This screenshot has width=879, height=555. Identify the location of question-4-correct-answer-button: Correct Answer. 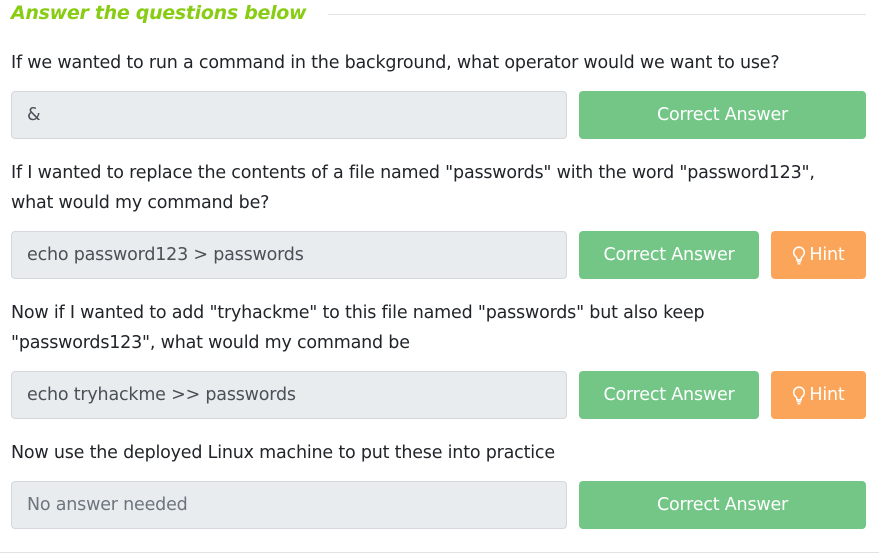
(722, 505).